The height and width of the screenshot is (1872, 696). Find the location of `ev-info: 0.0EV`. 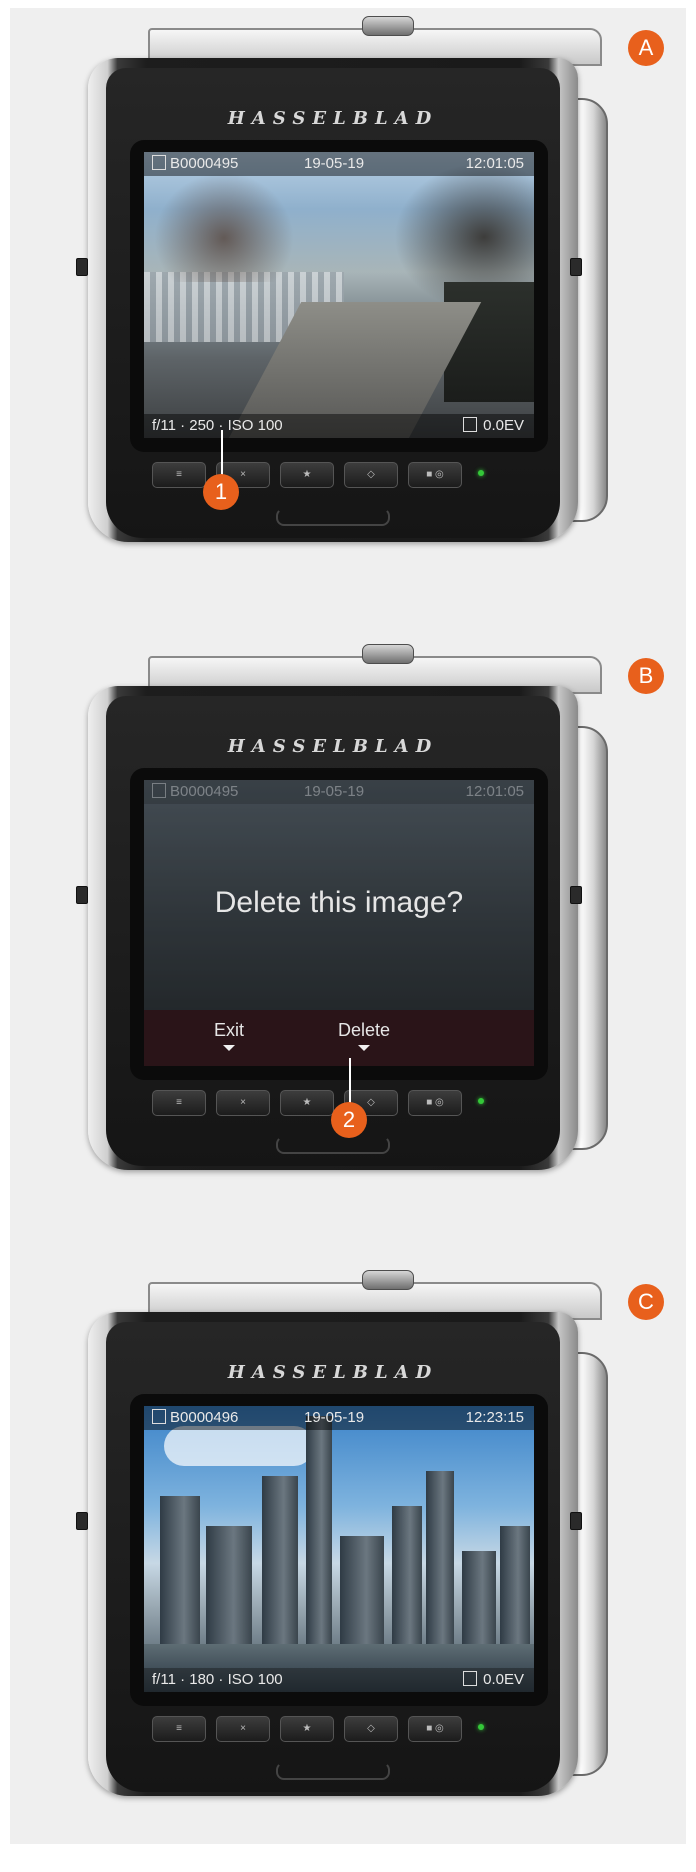

ev-info: 0.0EV is located at coordinates (493, 426).